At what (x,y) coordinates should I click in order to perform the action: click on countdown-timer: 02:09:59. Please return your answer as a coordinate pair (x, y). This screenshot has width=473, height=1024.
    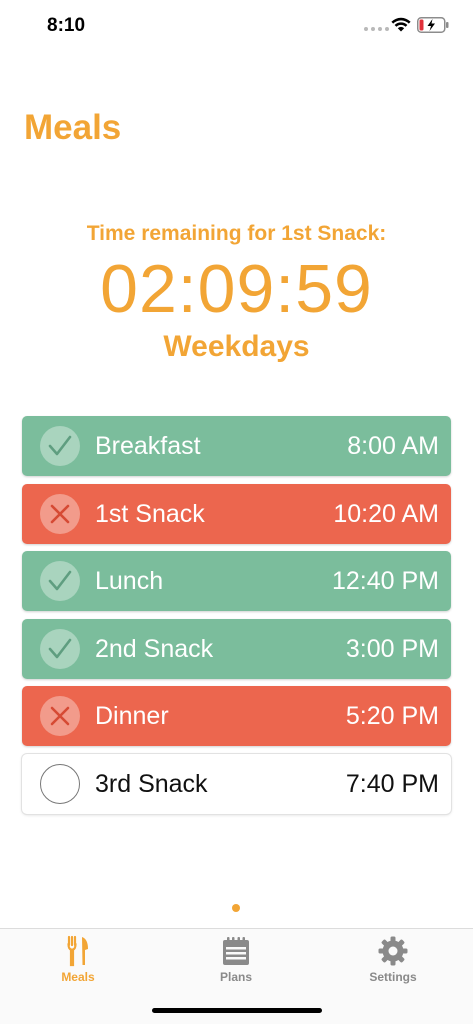
    Looking at the image, I should click on (236, 289).